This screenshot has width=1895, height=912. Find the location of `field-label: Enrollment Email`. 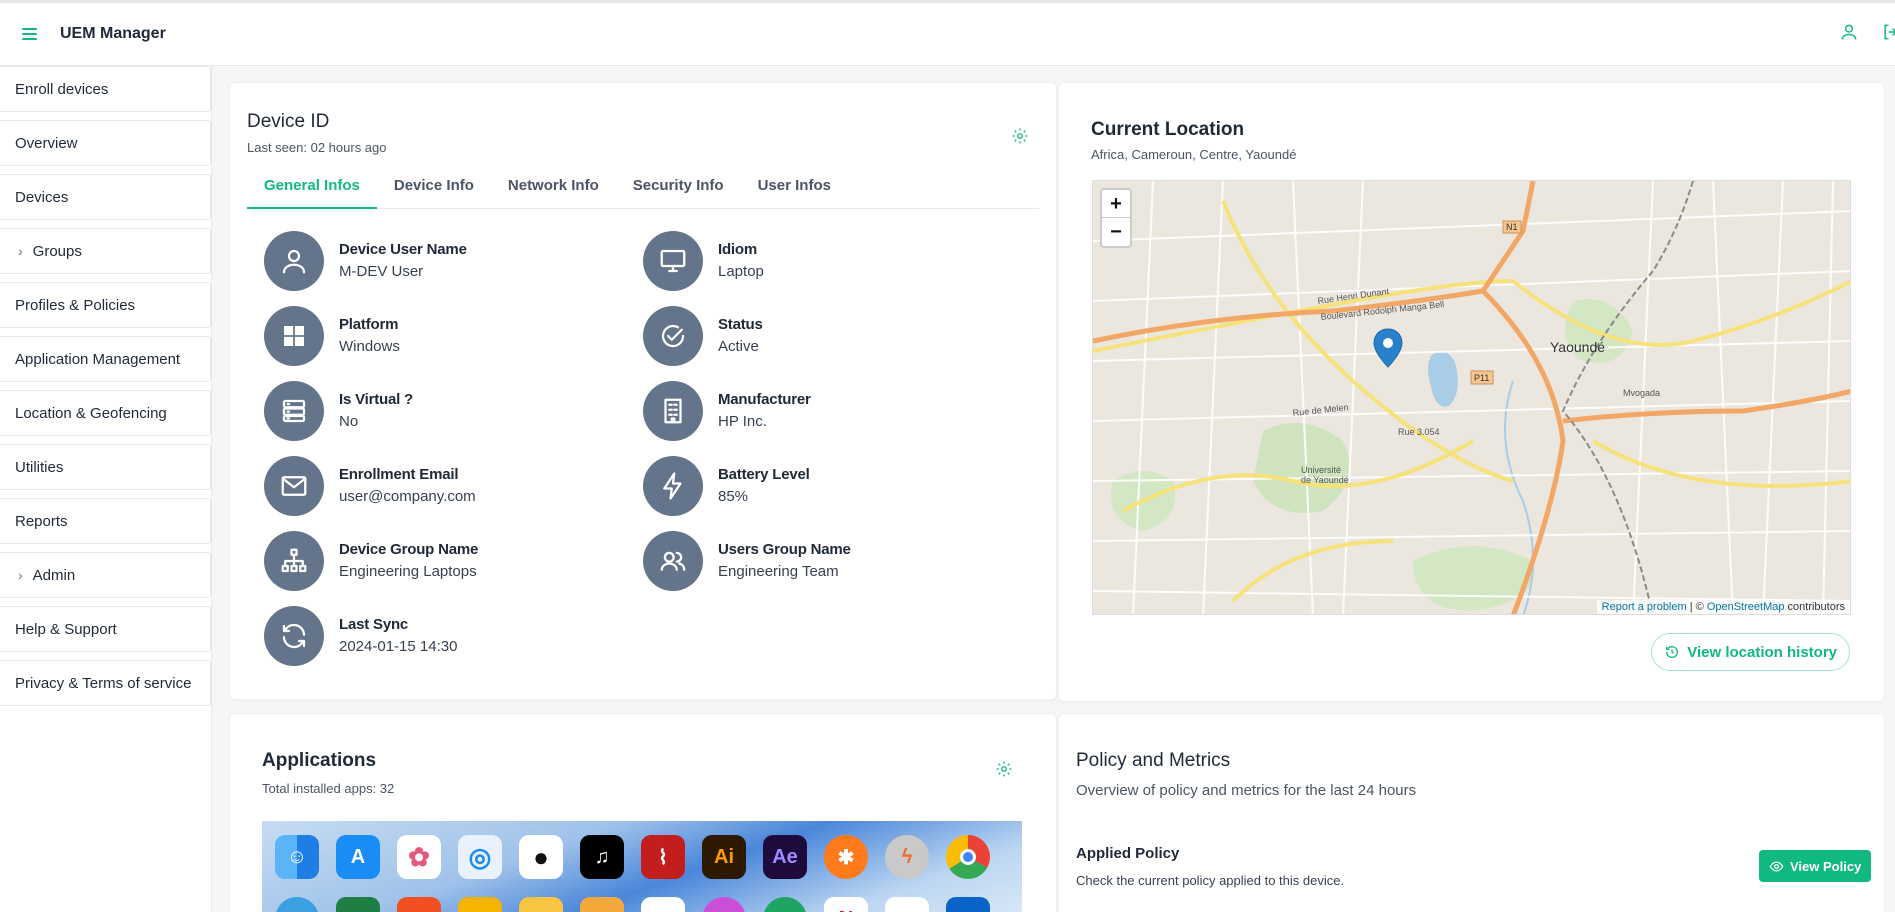

field-label: Enrollment Email is located at coordinates (399, 474).